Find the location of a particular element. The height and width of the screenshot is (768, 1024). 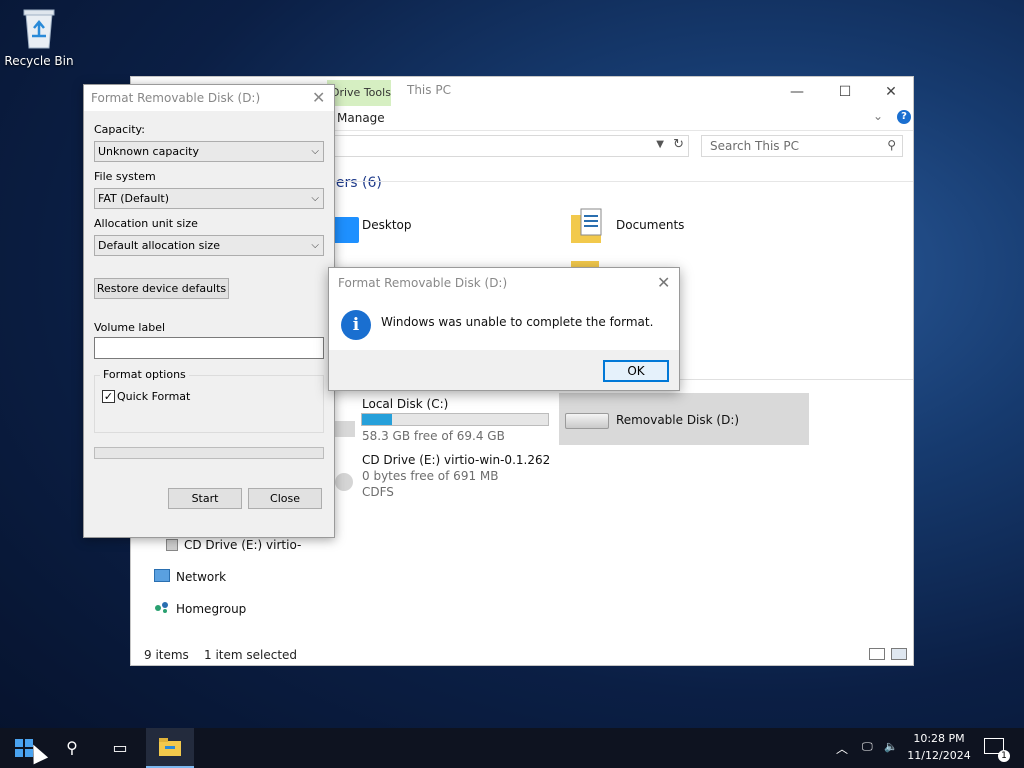

cd-drive-nav-icon is located at coordinates (172, 545).